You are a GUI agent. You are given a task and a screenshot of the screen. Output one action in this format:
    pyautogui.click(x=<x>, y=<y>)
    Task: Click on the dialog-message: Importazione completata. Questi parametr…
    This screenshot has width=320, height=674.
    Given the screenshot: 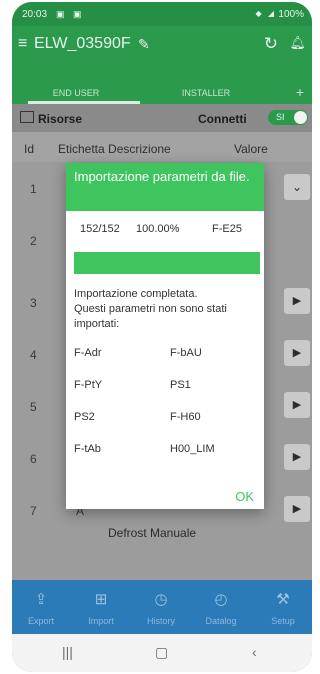 What is the action you would take?
    pyautogui.click(x=167, y=309)
    